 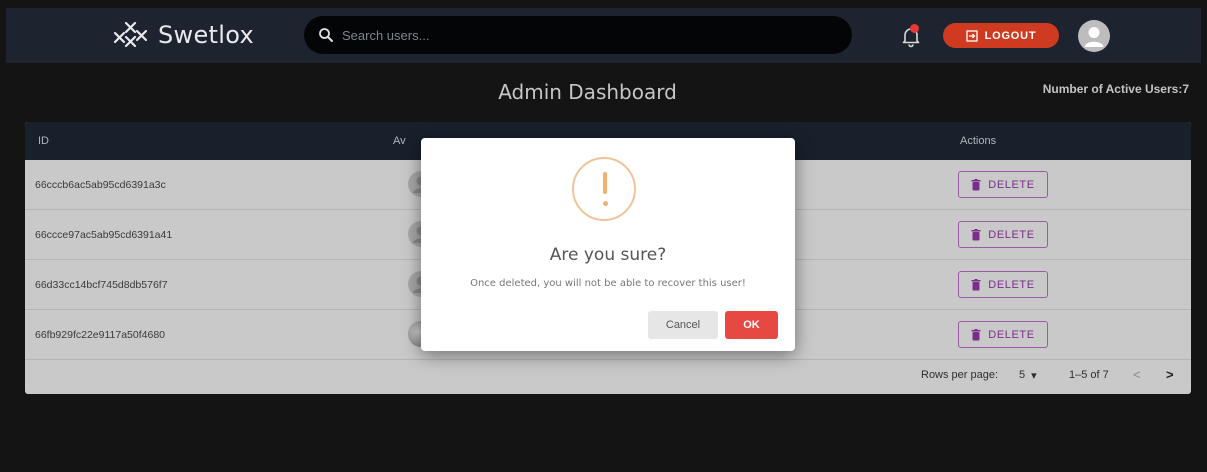 I want to click on warning-icon-bar, so click(x=605, y=183).